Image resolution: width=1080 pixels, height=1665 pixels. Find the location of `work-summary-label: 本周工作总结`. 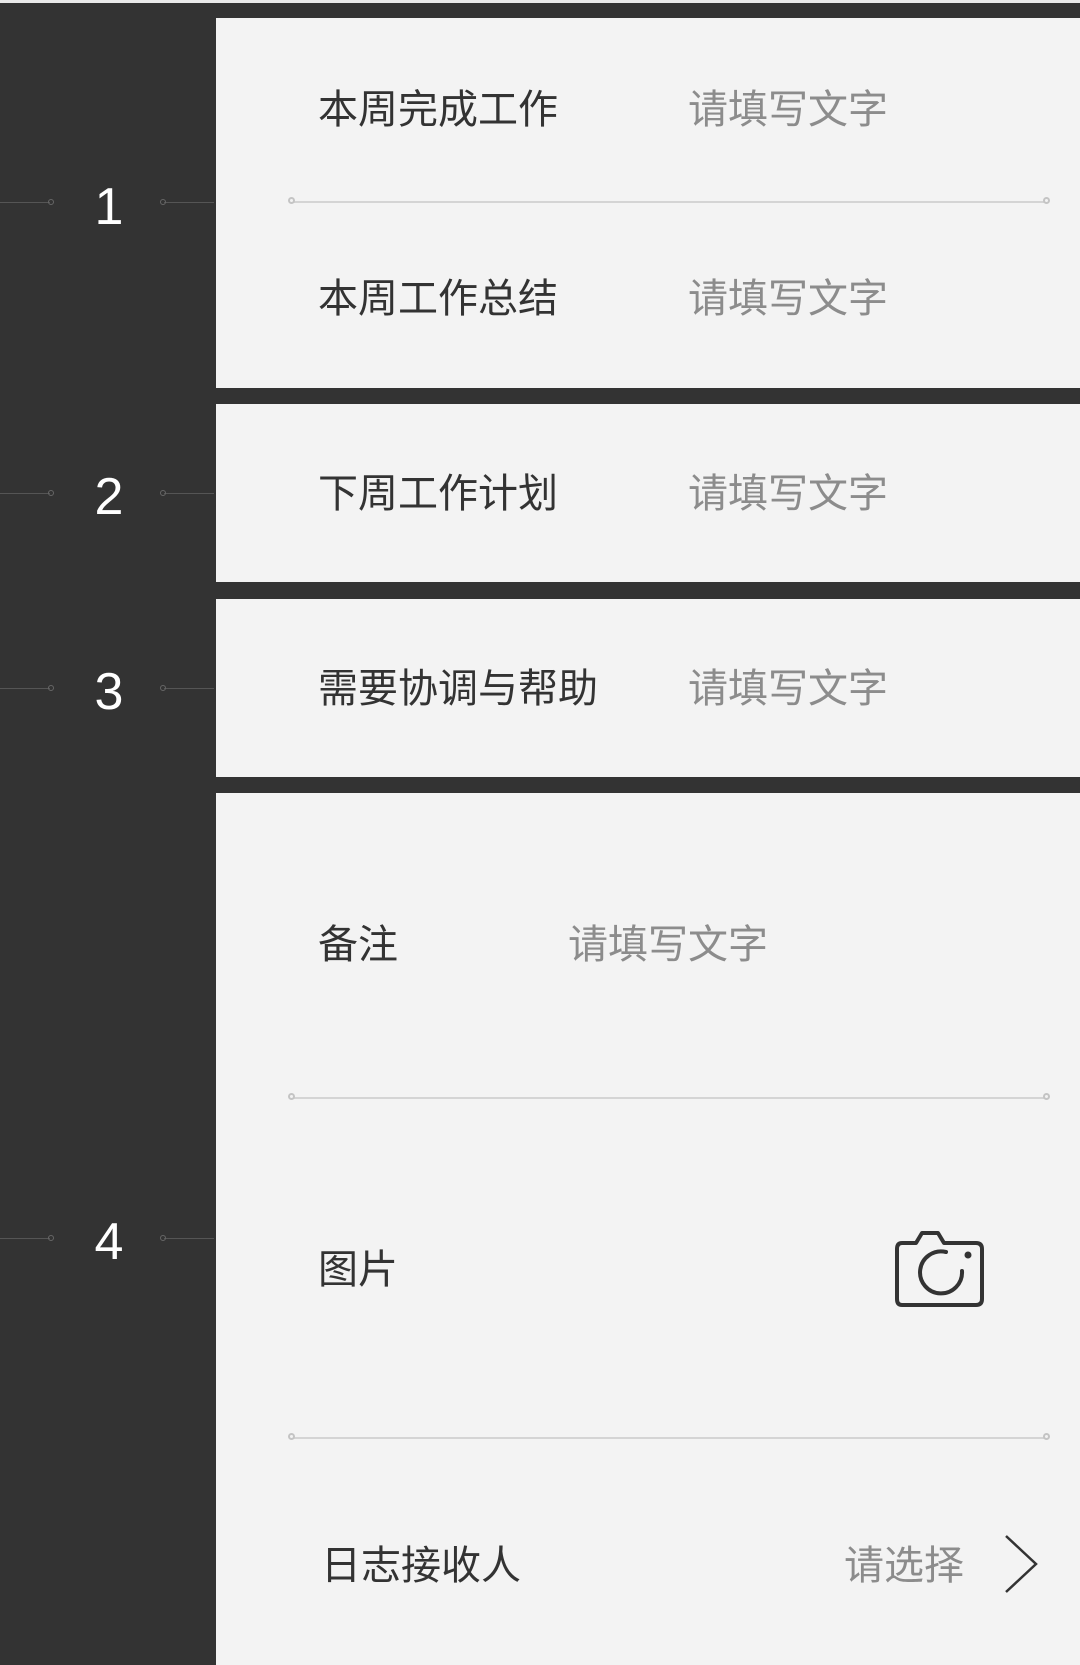

work-summary-label: 本周工作总结 is located at coordinates (438, 299).